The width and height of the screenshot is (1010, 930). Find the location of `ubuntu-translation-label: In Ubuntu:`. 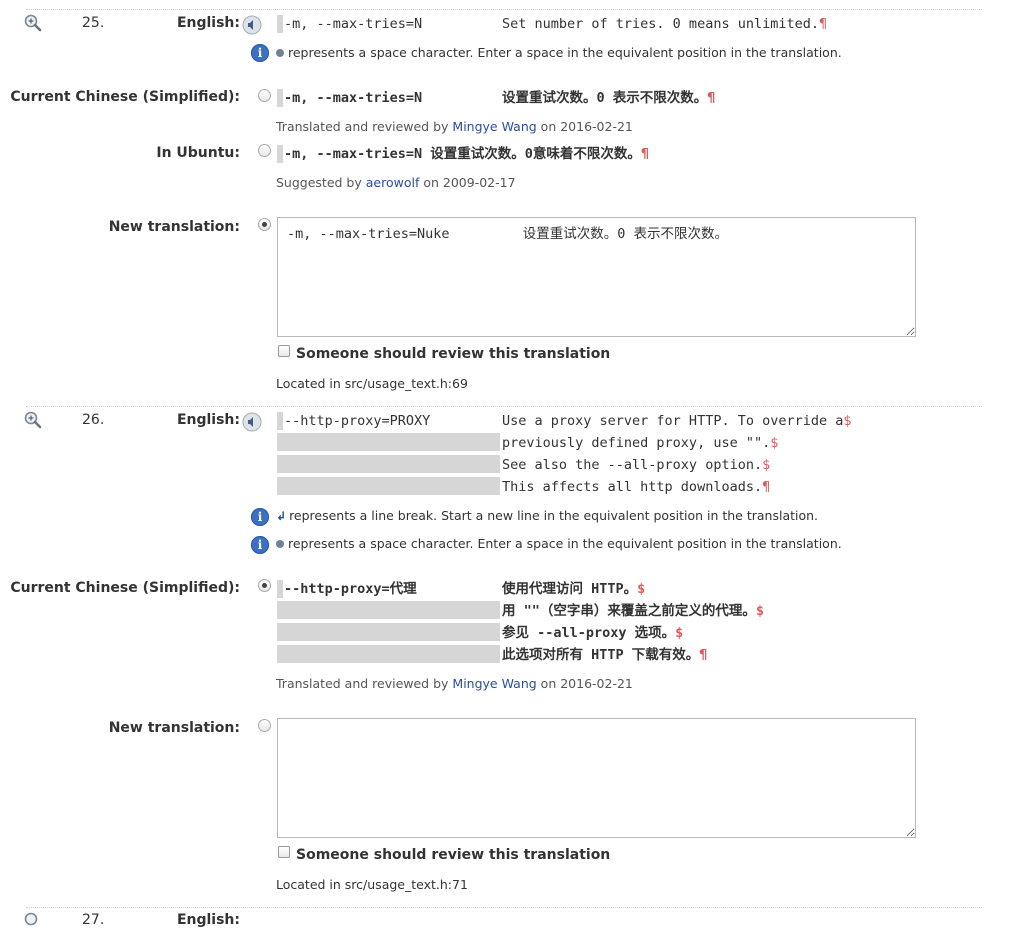

ubuntu-translation-label: In Ubuntu: is located at coordinates (198, 153).